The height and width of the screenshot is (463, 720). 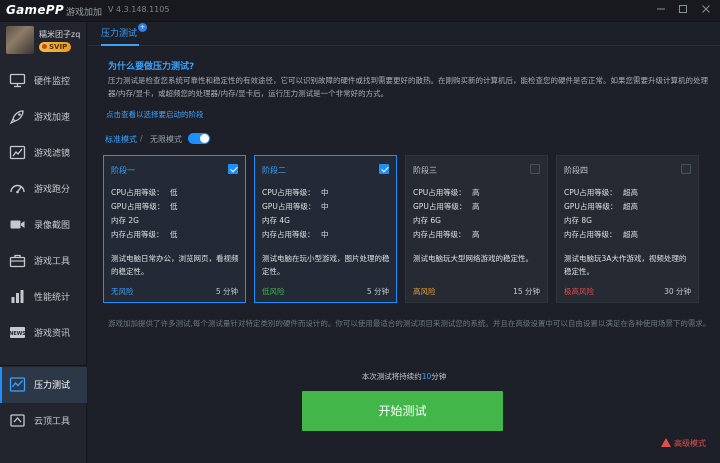 I want to click on sidebar-item-game-news: NEWS 游戏资讯, so click(x=43, y=333).